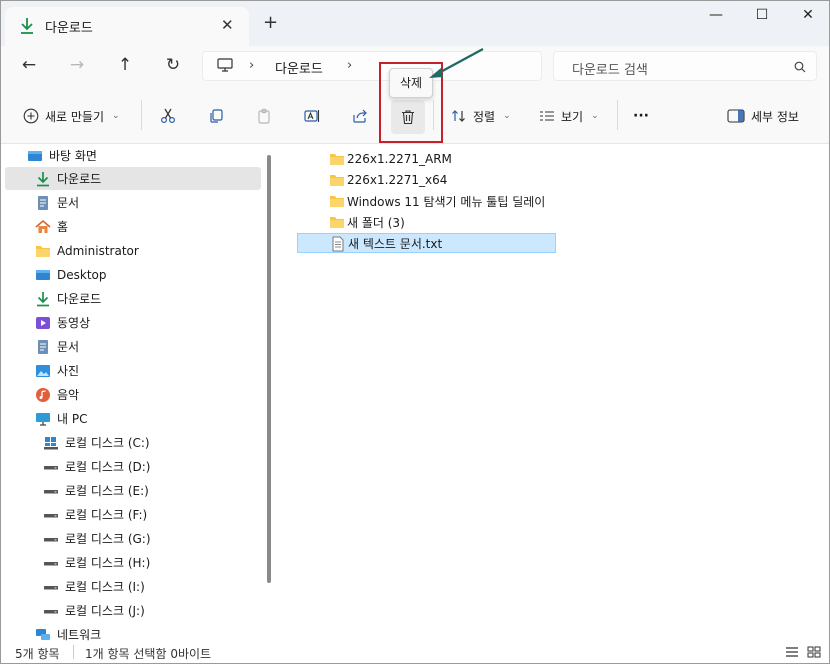 This screenshot has height=664, width=830. Describe the element at coordinates (216, 116) in the screenshot. I see `copy-button` at that location.